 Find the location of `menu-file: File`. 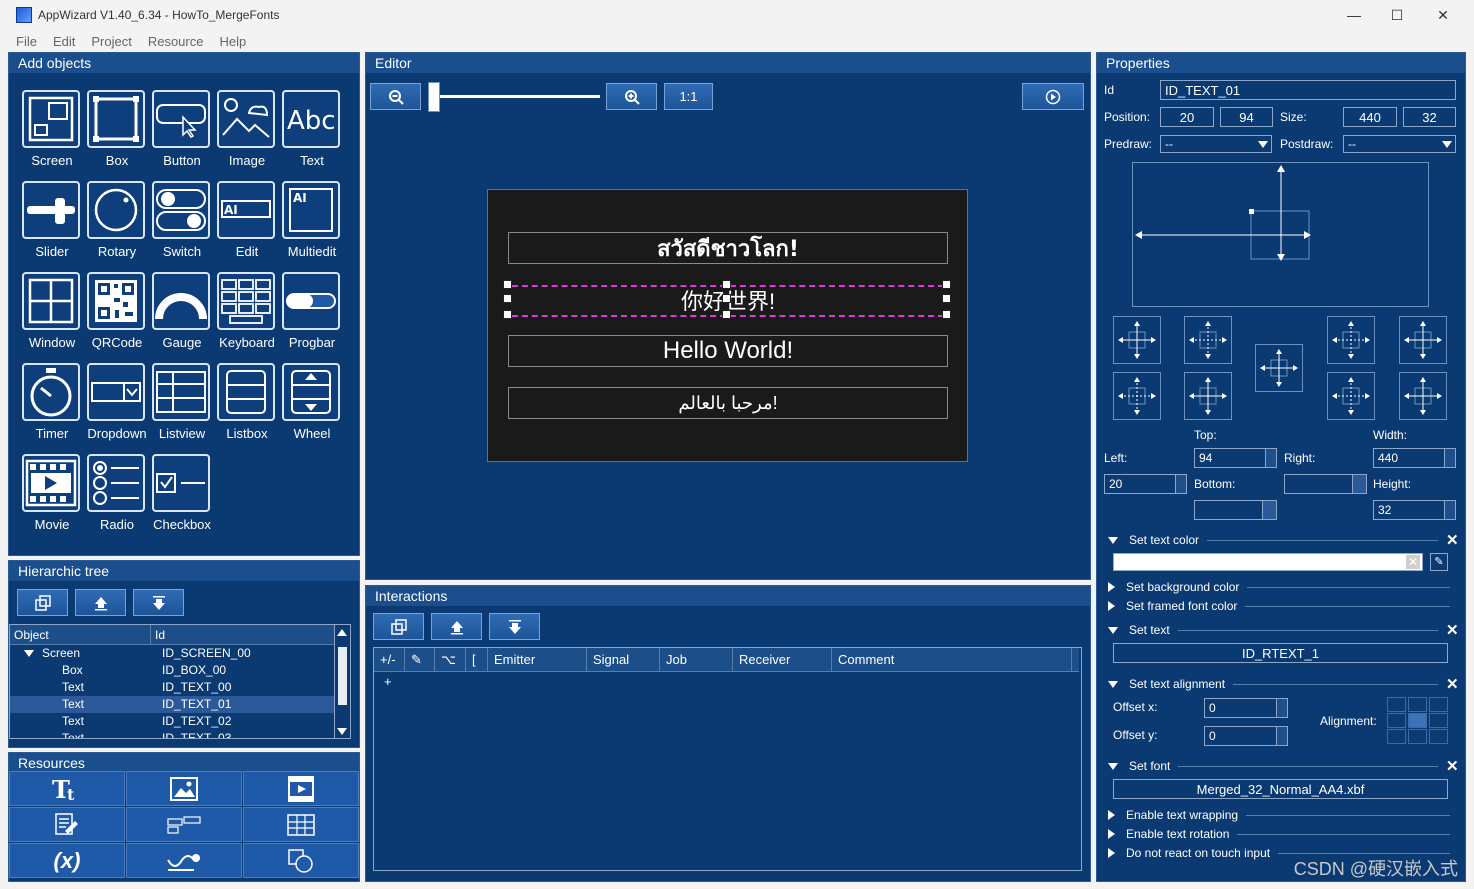

menu-file: File is located at coordinates (26, 41).